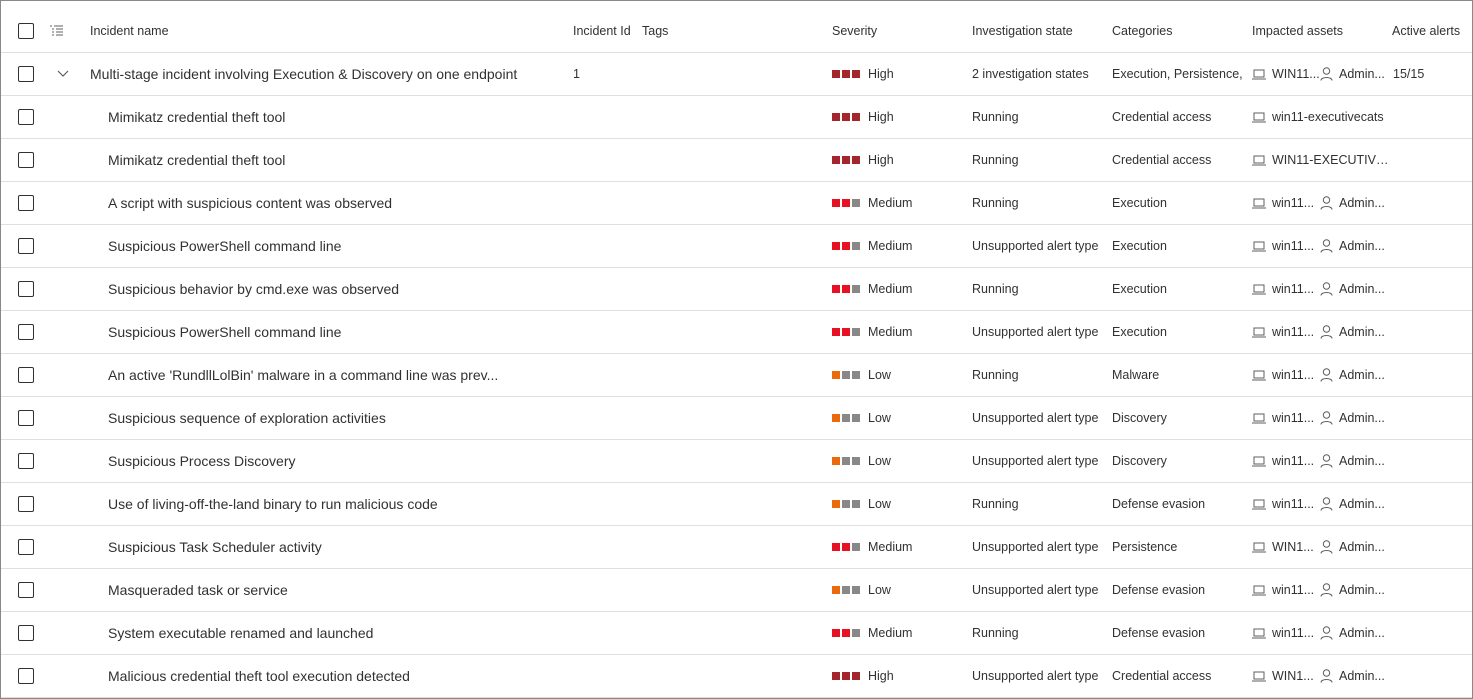 The height and width of the screenshot is (699, 1473). I want to click on category: Credential access, so click(1162, 676).